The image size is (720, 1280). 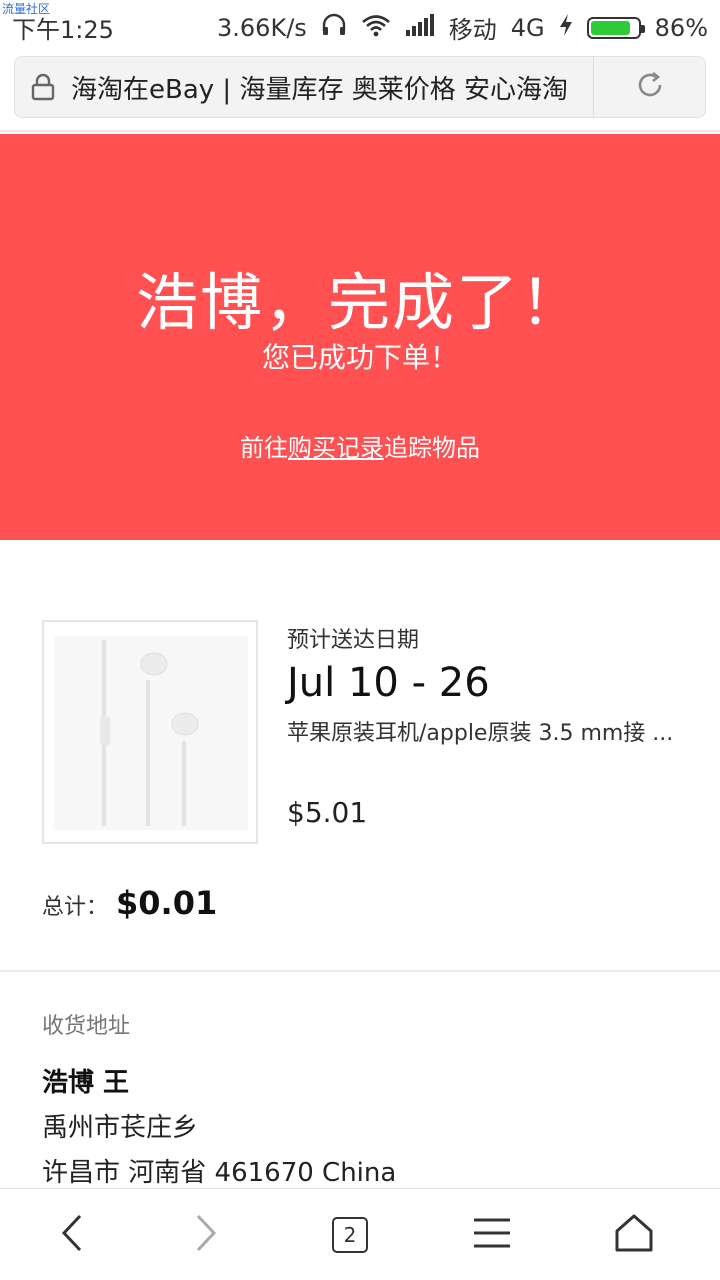 I want to click on home-button, so click(x=634, y=1234).